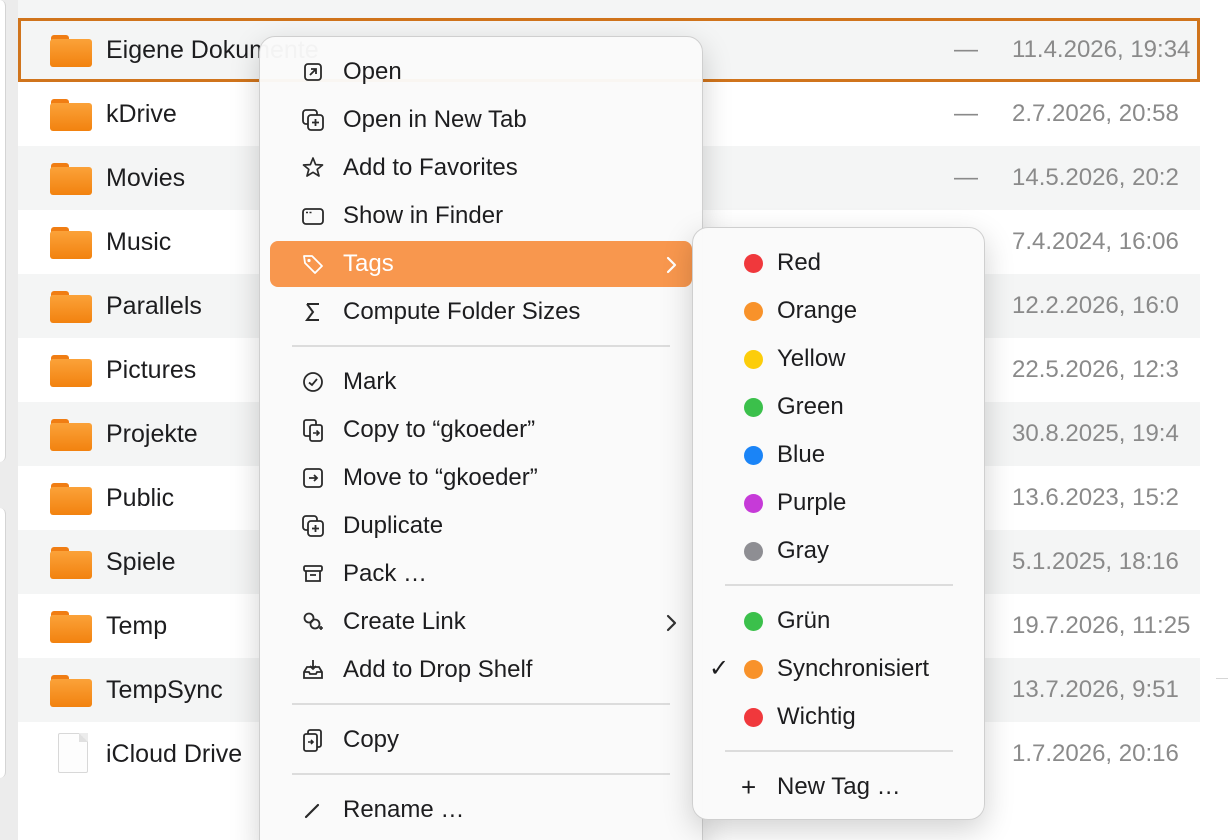  Describe the element at coordinates (372, 71) in the screenshot. I see `menu-item-label: Open` at that location.